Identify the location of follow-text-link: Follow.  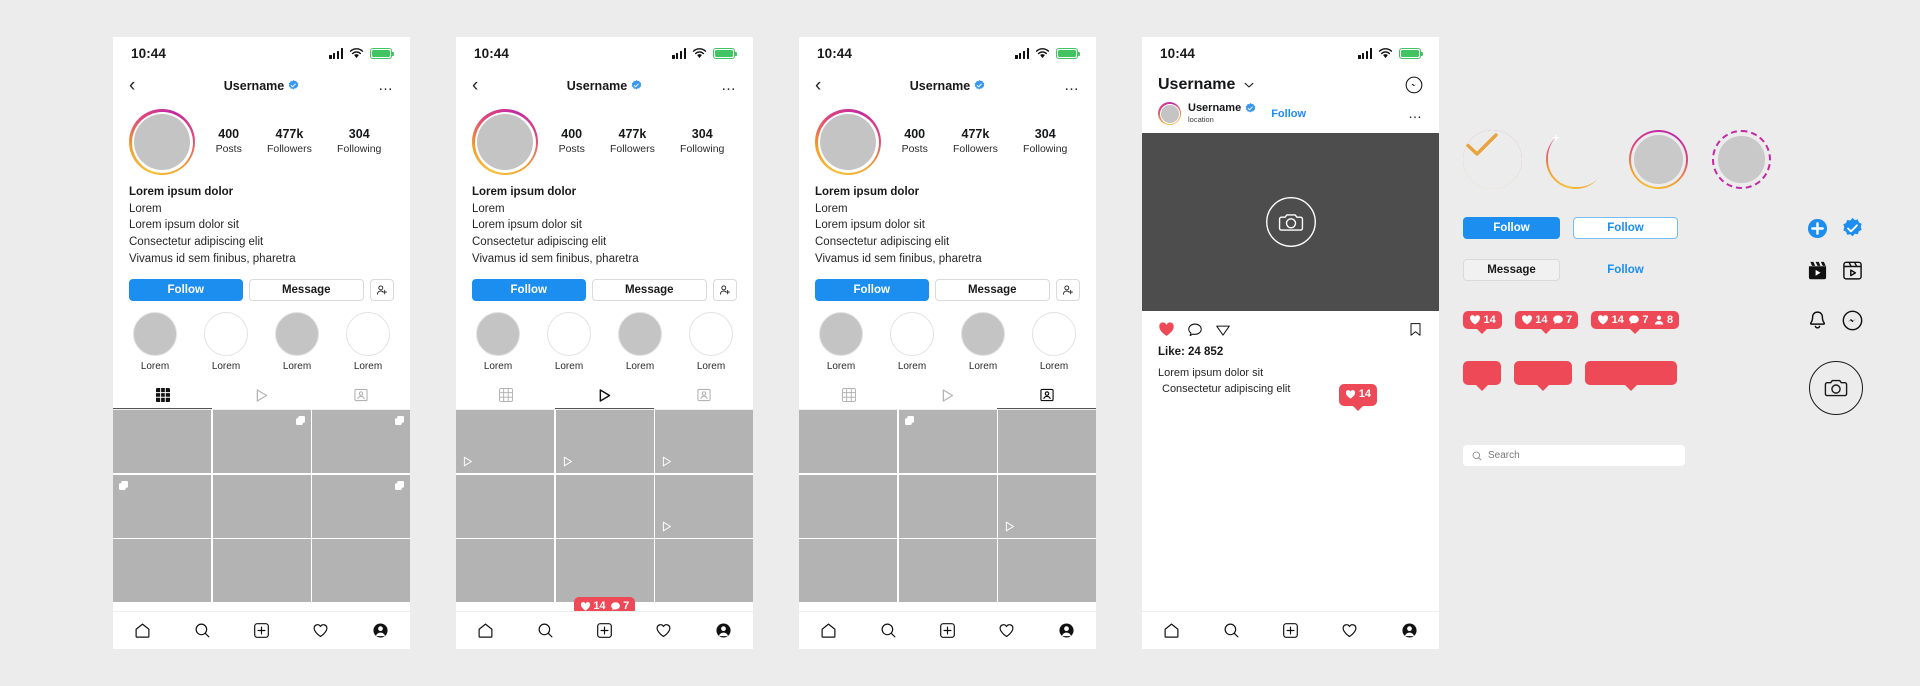
(1625, 270).